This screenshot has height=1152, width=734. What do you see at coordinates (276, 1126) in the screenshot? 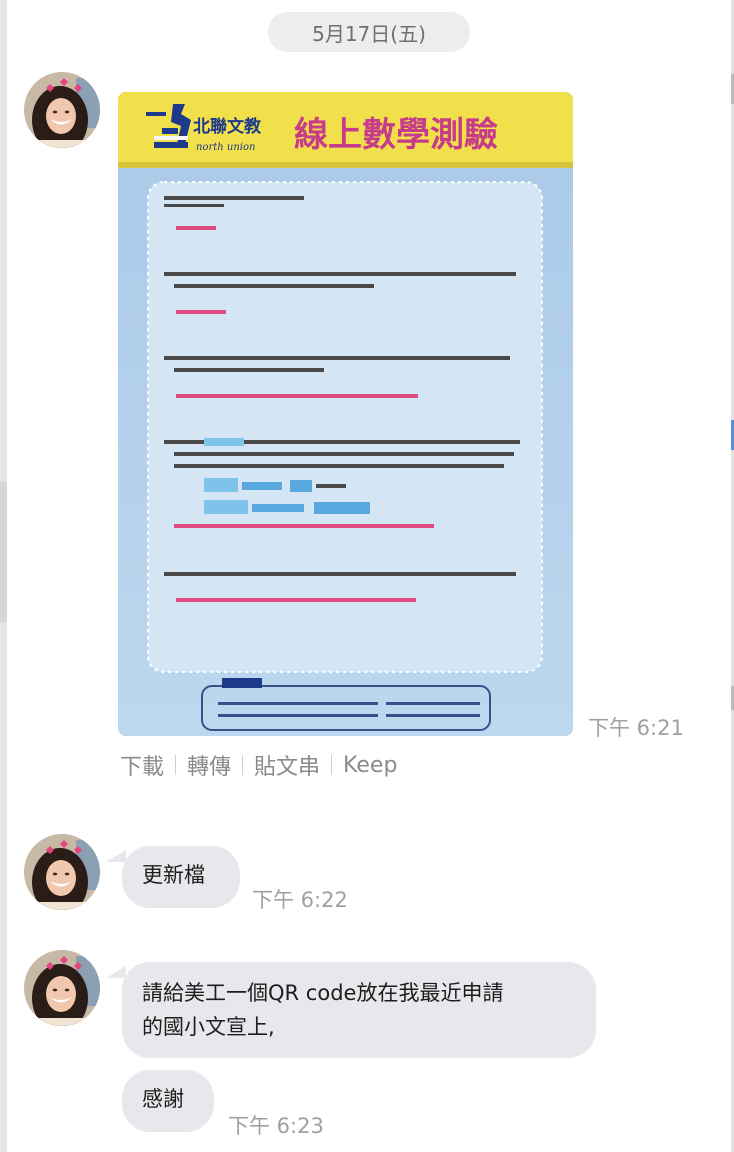
I see `message-timestamp: 下午 6:23` at bounding box center [276, 1126].